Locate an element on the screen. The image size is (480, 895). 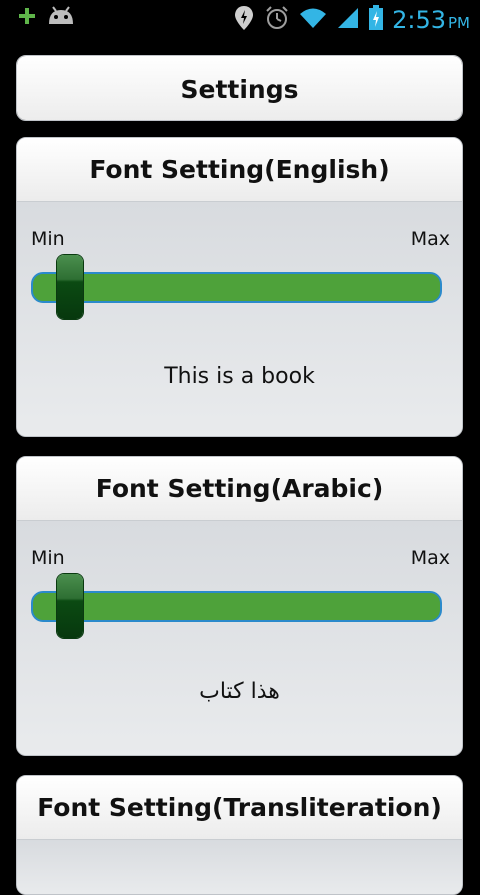
clock: 2:53 PM is located at coordinates (431, 20).